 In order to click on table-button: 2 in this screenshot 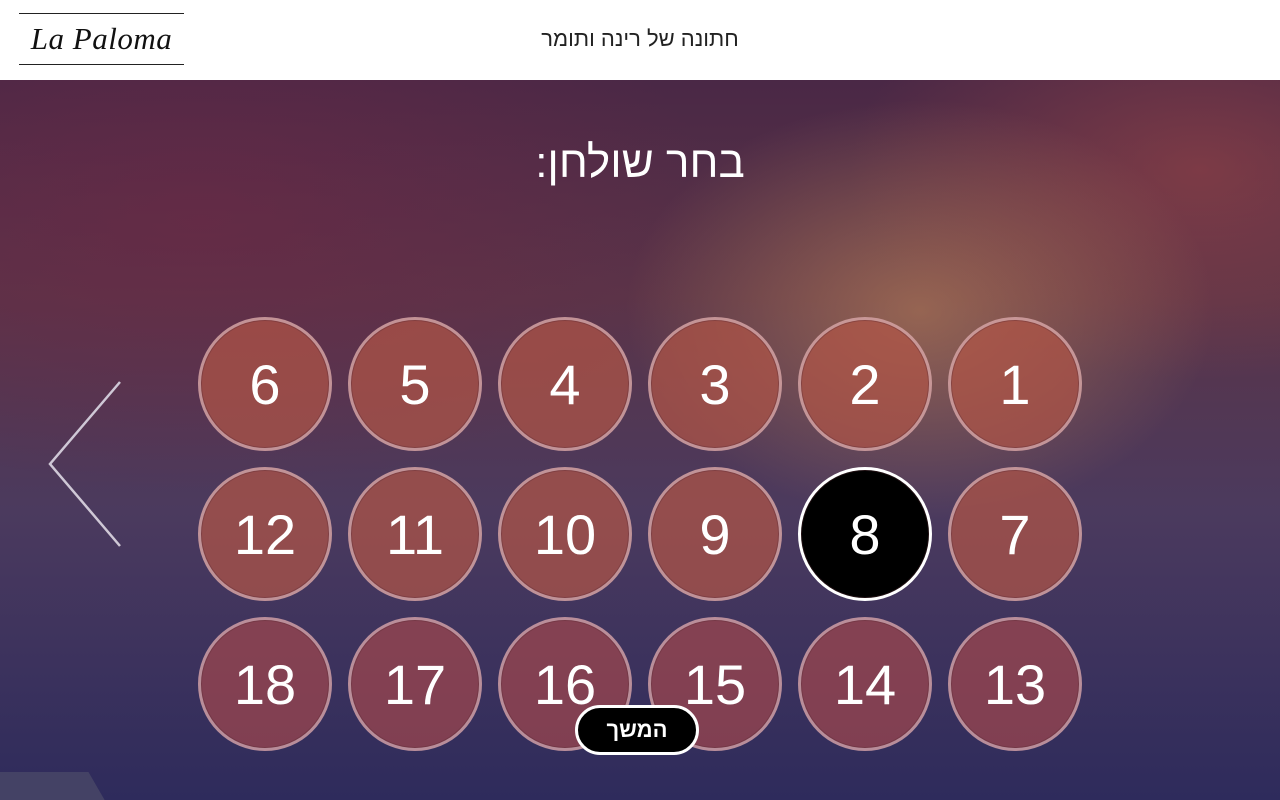, I will do `click(865, 384)`.